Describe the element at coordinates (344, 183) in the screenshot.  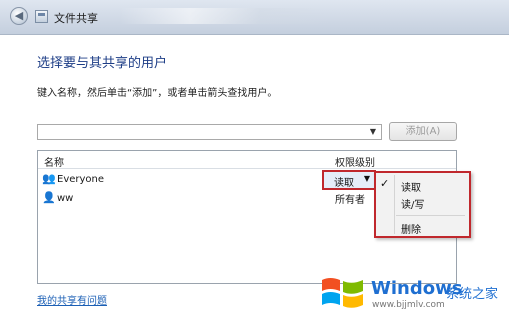
I see `permission-value: 读取` at that location.